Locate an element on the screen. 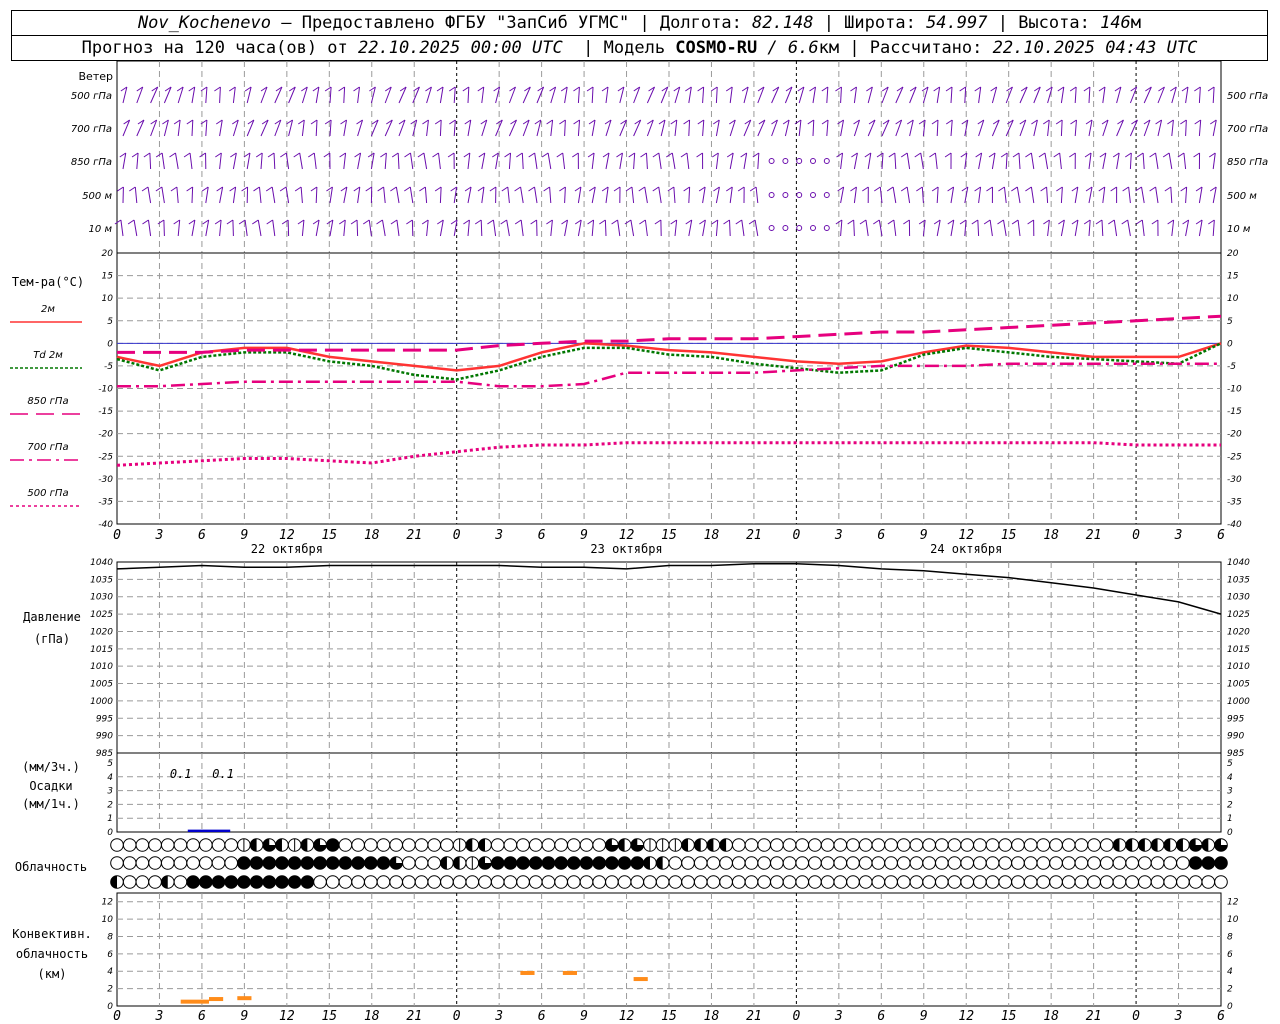  temperature-legend-label: 2м is located at coordinates (48, 309).